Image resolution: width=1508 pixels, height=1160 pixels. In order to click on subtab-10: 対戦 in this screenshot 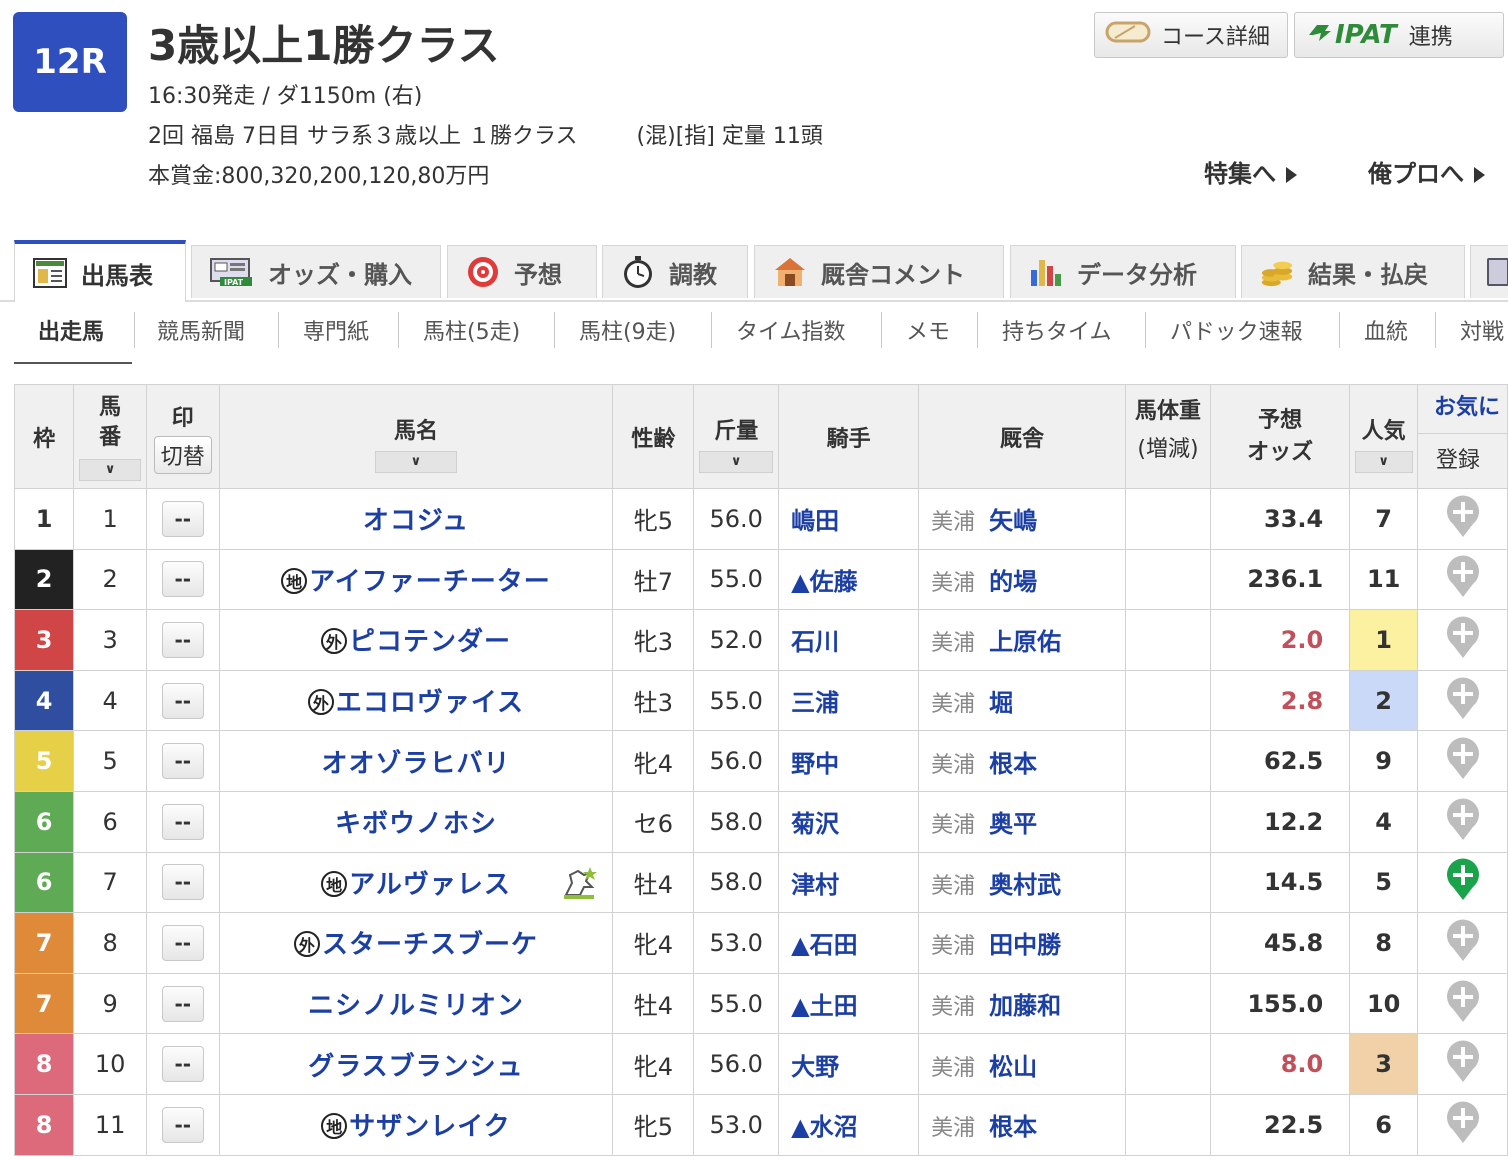, I will do `click(1469, 330)`.